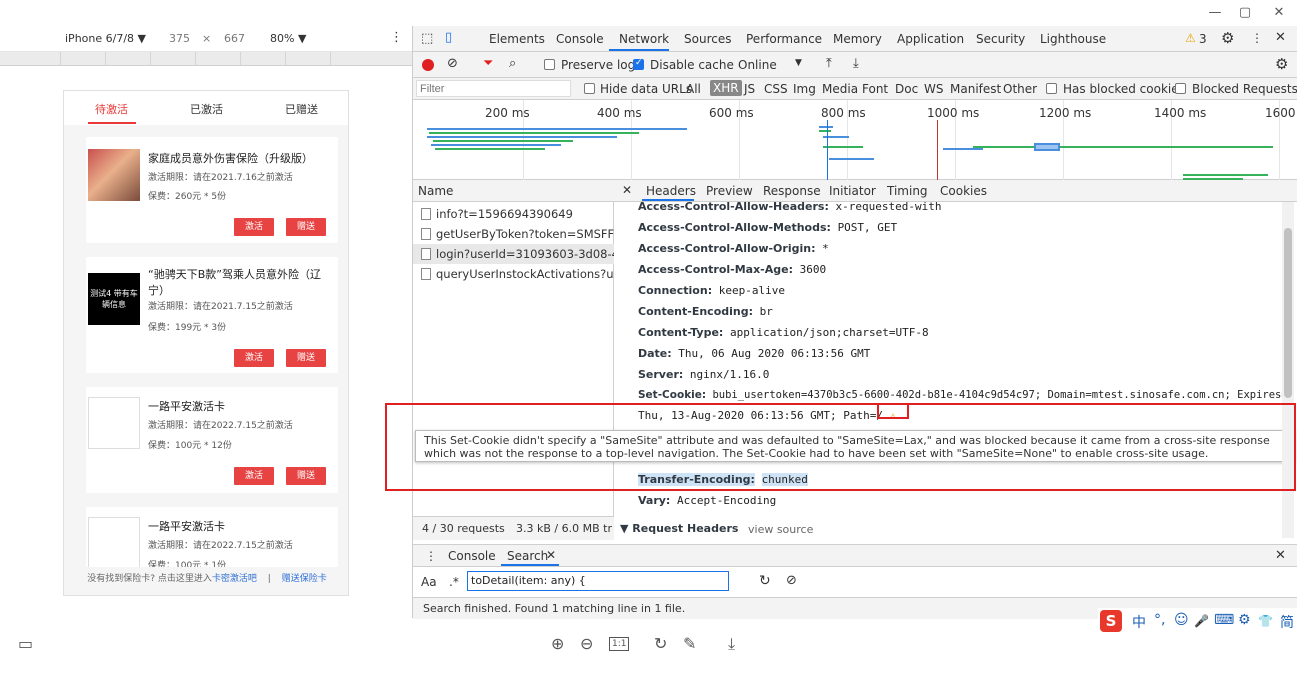  I want to click on settings-icon: ⚙, so click(1227, 38).